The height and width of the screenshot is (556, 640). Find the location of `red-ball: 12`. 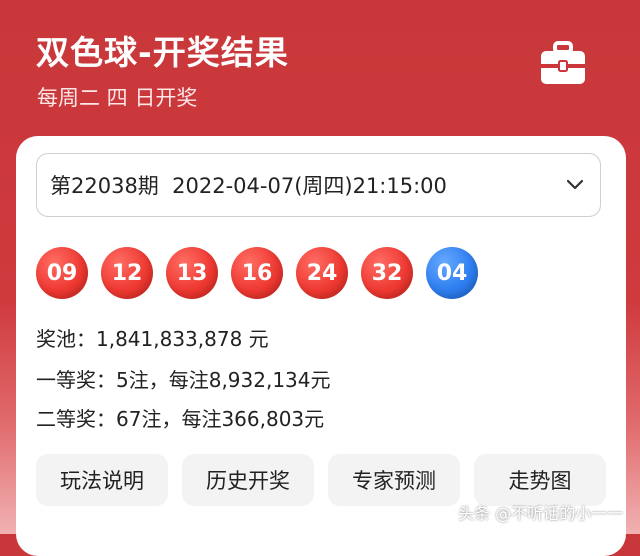

red-ball: 12 is located at coordinates (127, 273).